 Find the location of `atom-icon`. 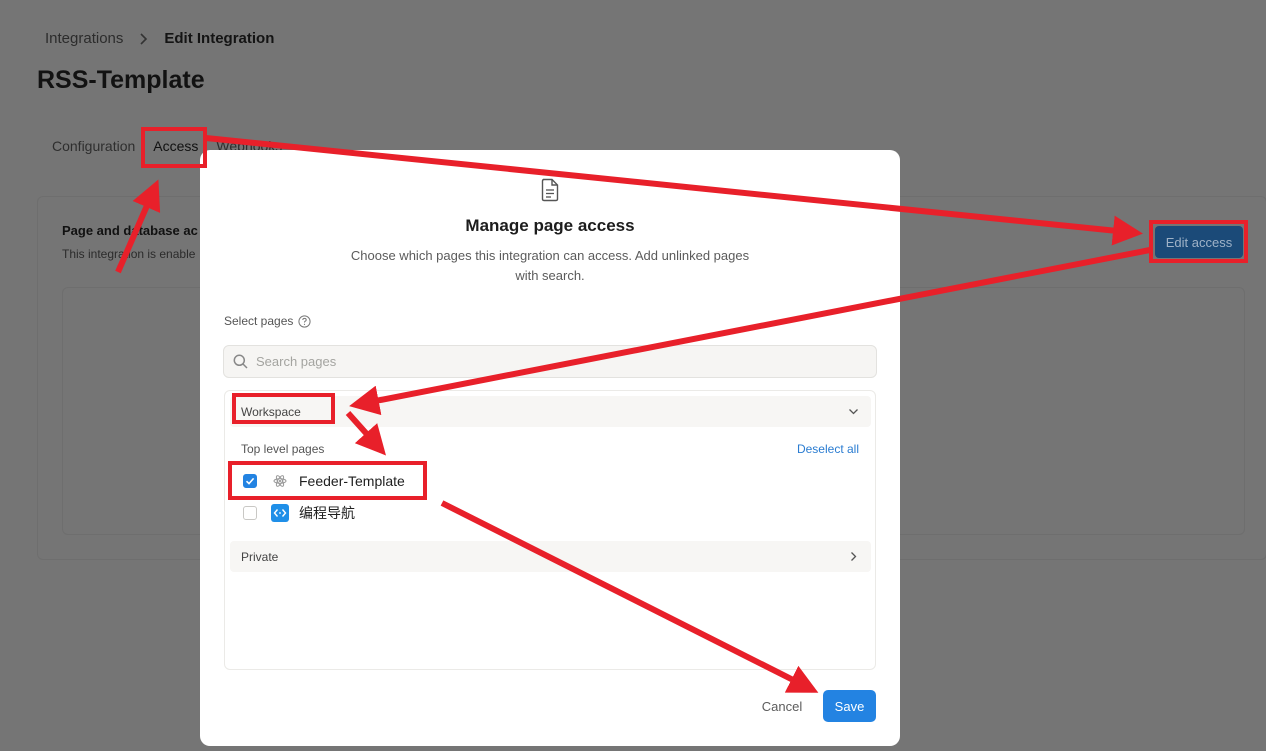

atom-icon is located at coordinates (280, 481).